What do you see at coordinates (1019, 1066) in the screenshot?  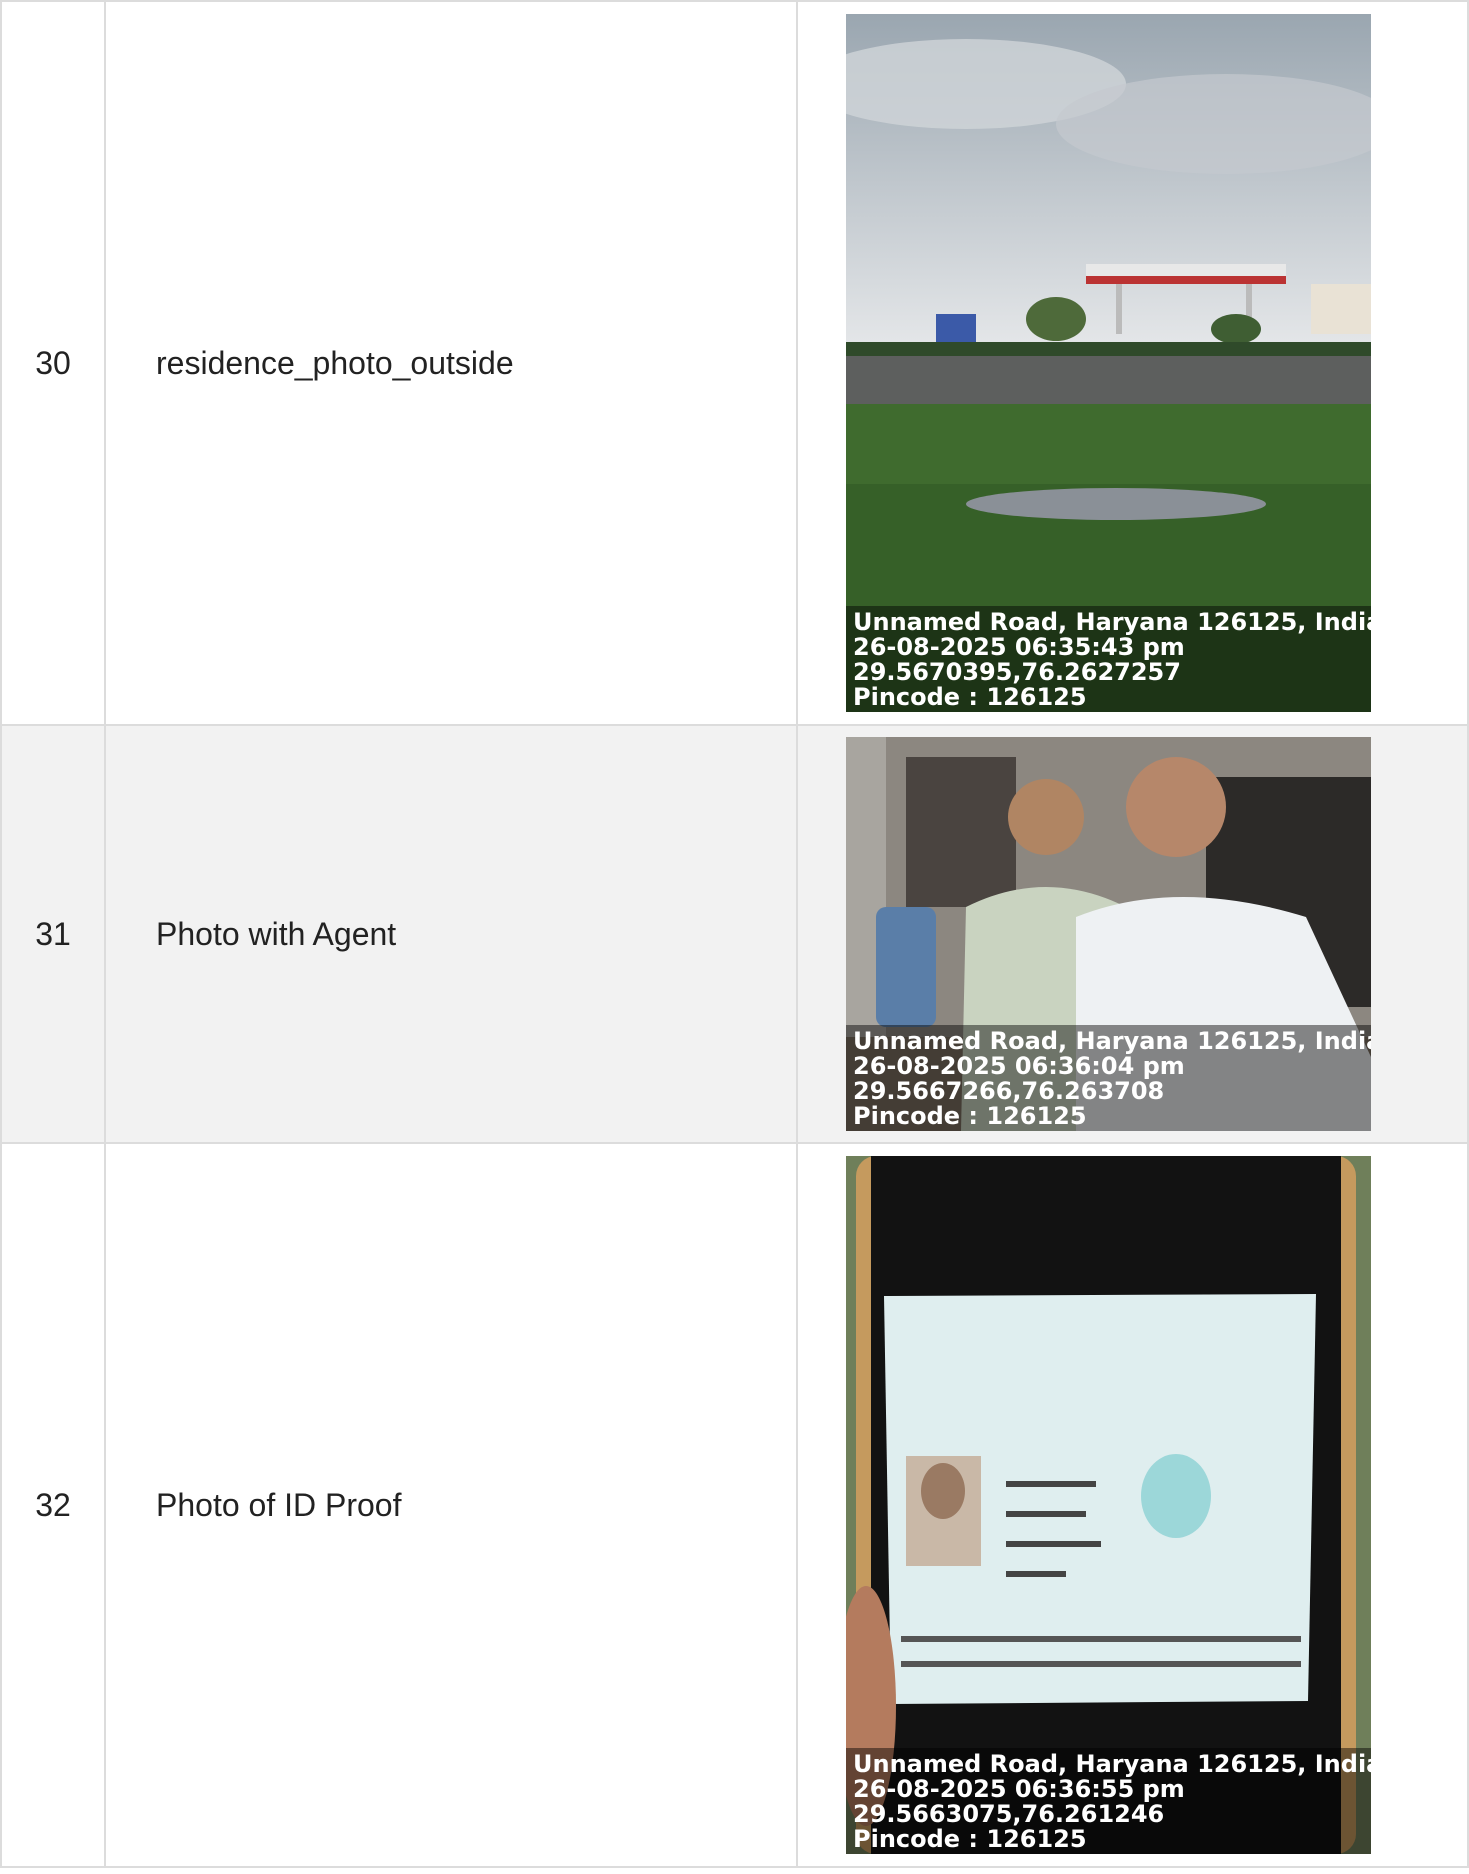 I see `stamp-datetime: 26-08-2025 06:36:04 pm` at bounding box center [1019, 1066].